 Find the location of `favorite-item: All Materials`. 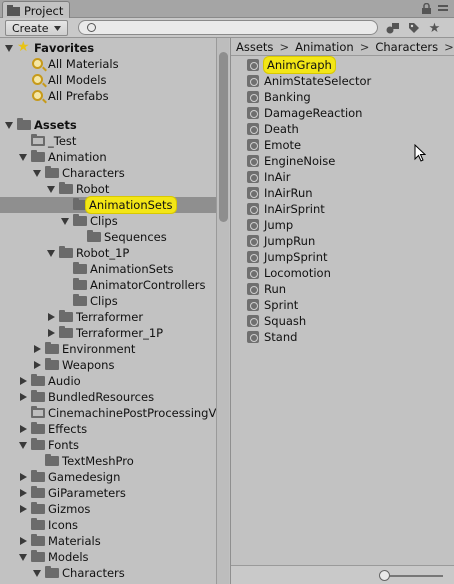

favorite-item: All Materials is located at coordinates (108, 64).